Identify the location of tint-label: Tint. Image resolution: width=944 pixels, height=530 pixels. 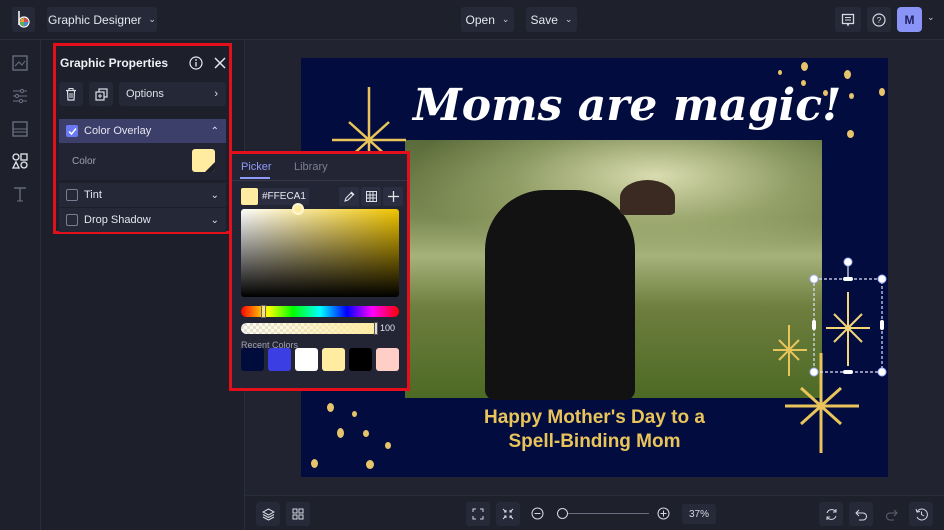
(93, 195).